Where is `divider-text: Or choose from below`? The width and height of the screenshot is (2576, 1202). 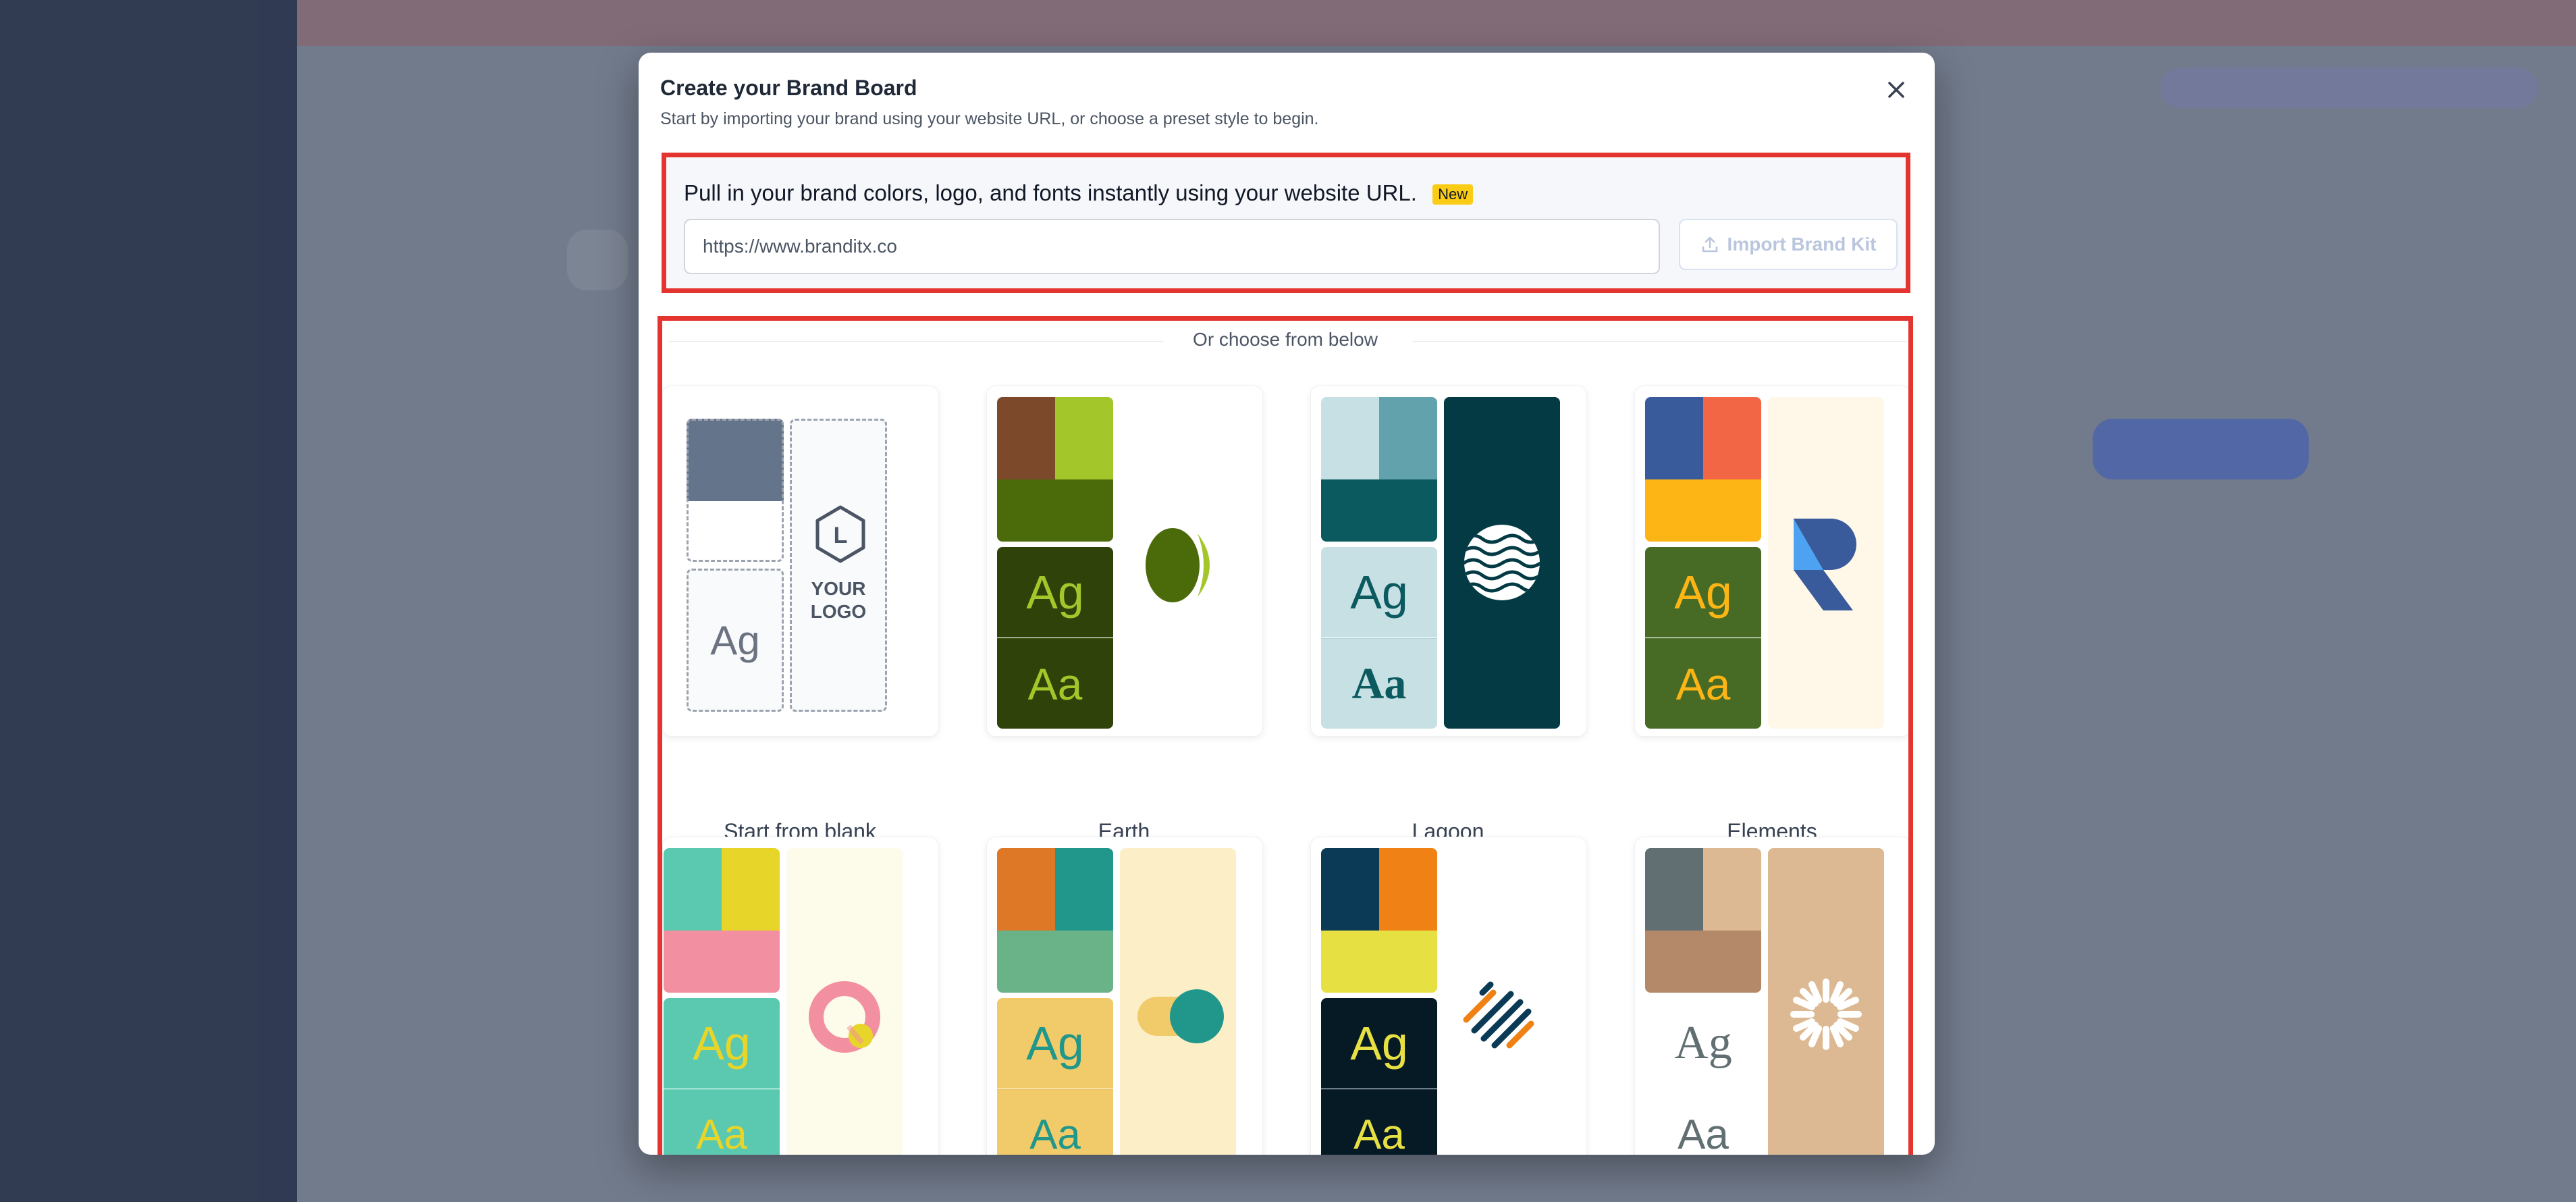 divider-text: Or choose from below is located at coordinates (1285, 339).